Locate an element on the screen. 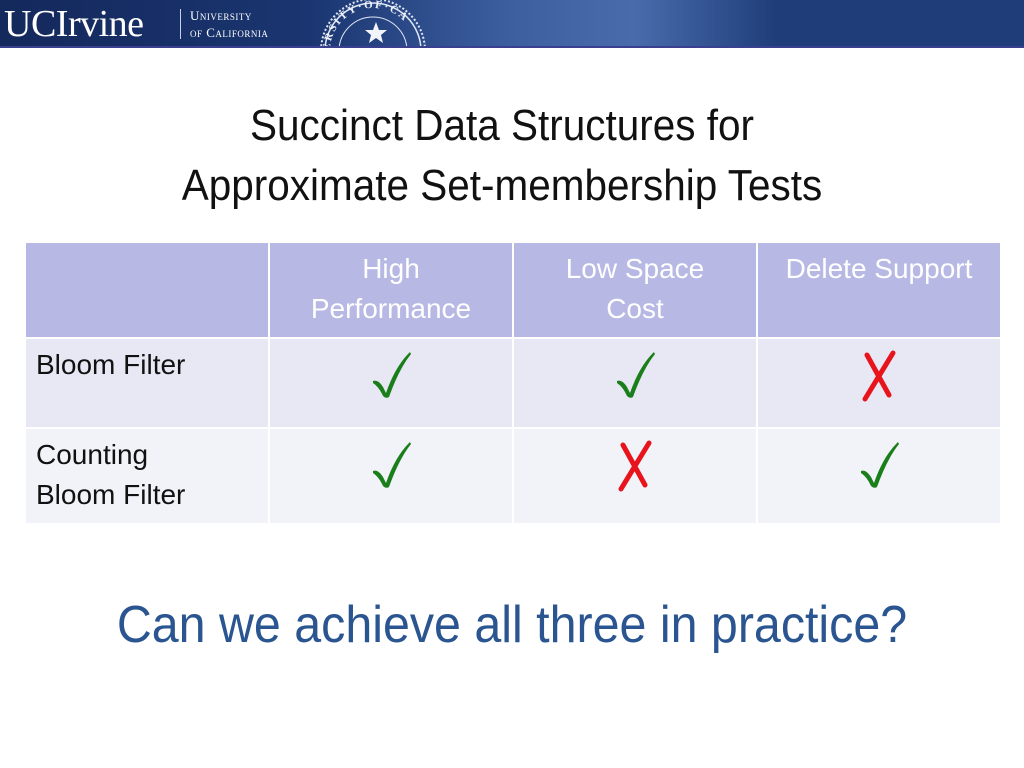 The image size is (1024, 768). table-row: Counting Bloom Filter is located at coordinates (513, 476).